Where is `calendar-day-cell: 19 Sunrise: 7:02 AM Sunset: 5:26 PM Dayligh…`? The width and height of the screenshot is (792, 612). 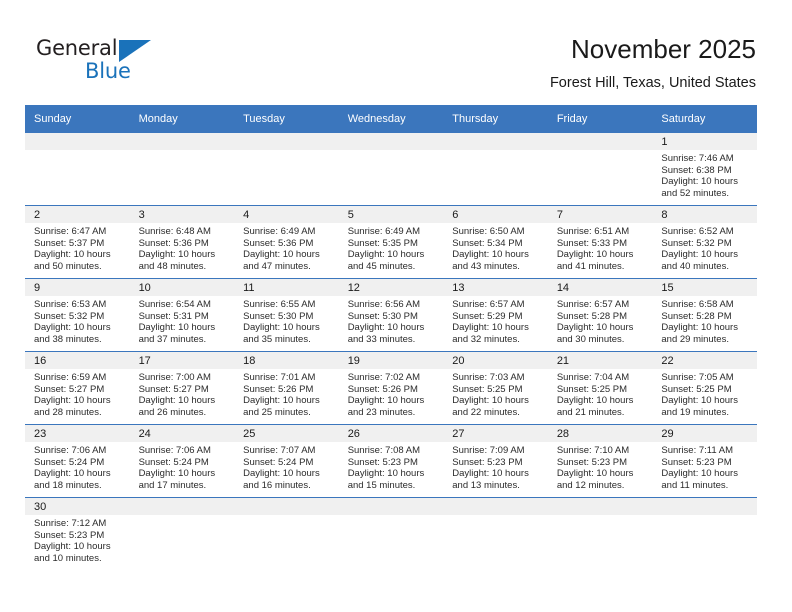
calendar-day-cell: 19 Sunrise: 7:02 AM Sunset: 5:26 PM Dayligh… is located at coordinates (391, 388).